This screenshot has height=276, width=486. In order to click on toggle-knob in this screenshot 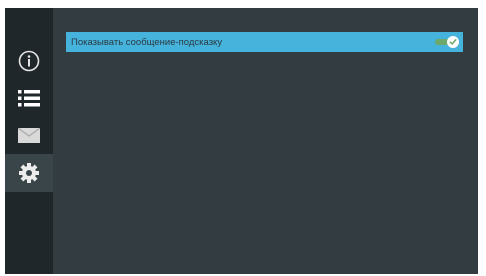, I will do `click(453, 42)`.